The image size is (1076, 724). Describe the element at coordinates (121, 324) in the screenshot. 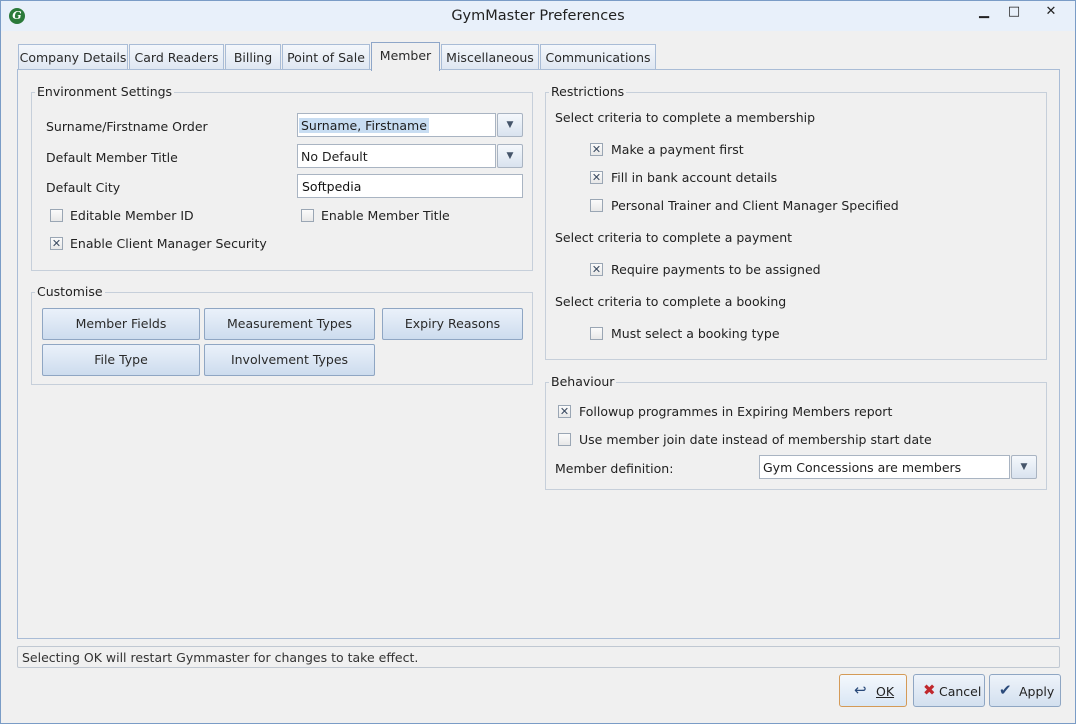

I see `member-fields-button: Member Fields` at that location.